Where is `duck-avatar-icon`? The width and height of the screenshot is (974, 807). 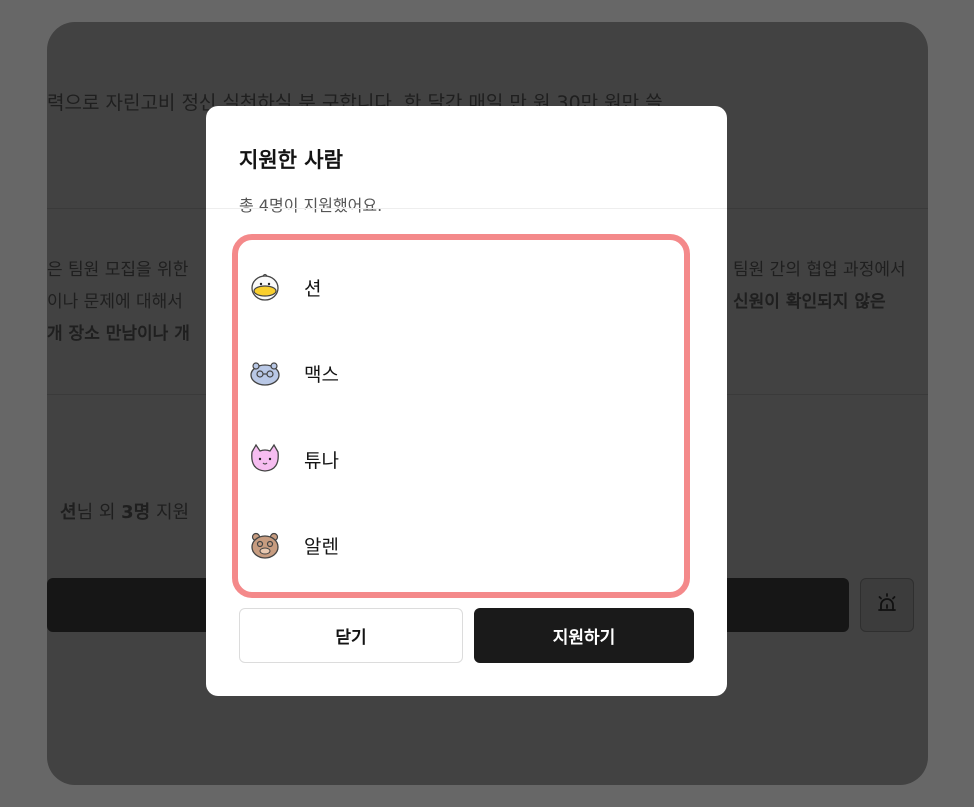
duck-avatar-icon is located at coordinates (265, 287).